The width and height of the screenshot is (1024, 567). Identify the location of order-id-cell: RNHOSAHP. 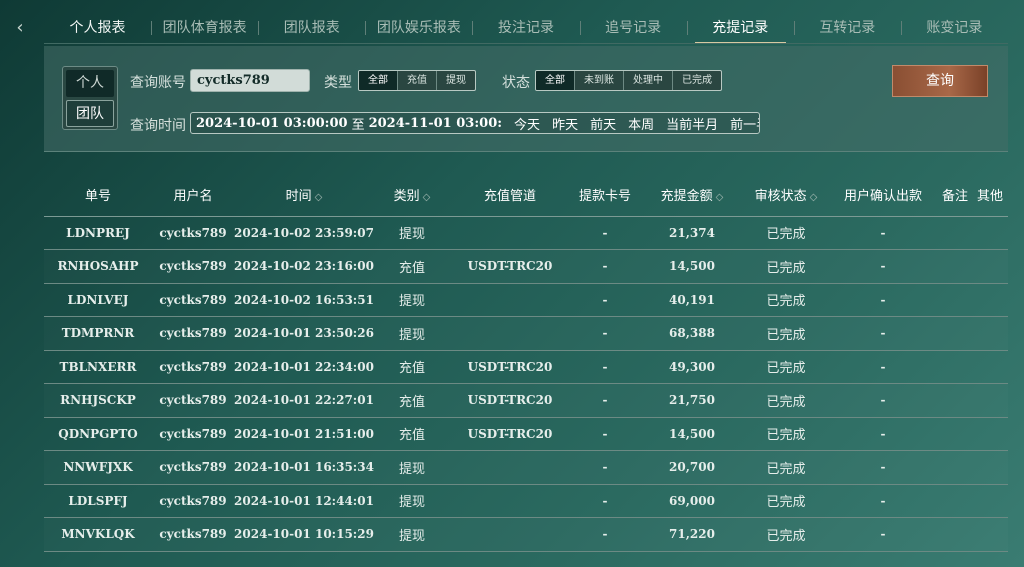
(98, 266).